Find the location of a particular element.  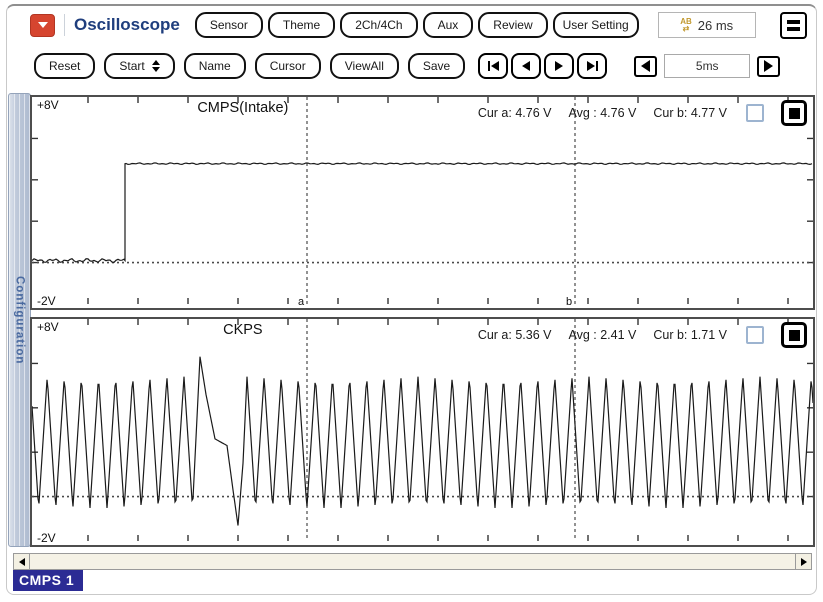

average-value: Avg : 4.76 V is located at coordinates (602, 113).